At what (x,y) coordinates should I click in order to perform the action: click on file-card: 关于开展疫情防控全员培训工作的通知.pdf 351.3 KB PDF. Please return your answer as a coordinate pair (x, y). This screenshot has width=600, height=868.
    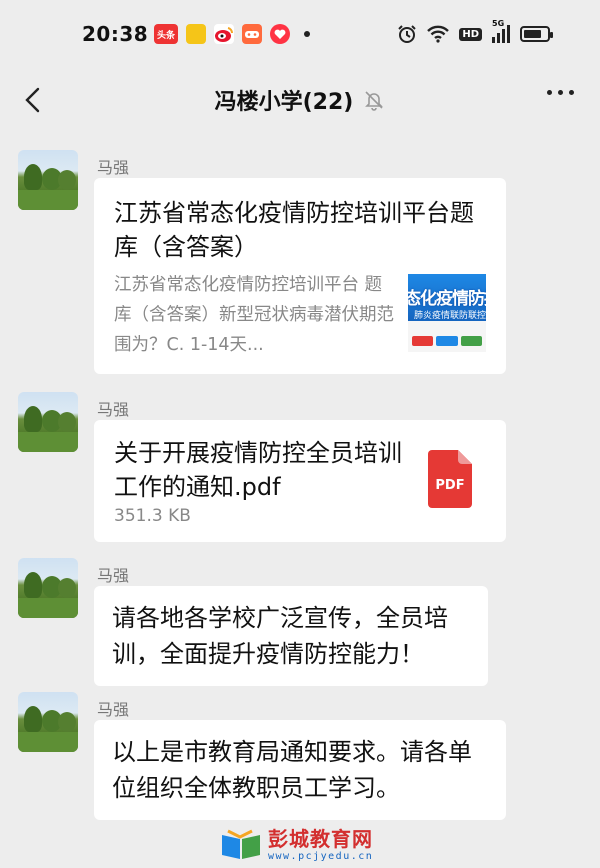
    Looking at the image, I should click on (300, 481).